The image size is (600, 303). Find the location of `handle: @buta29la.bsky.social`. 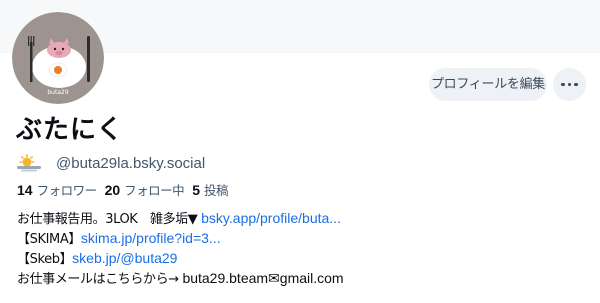

handle: @buta29la.bsky.social is located at coordinates (130, 163).